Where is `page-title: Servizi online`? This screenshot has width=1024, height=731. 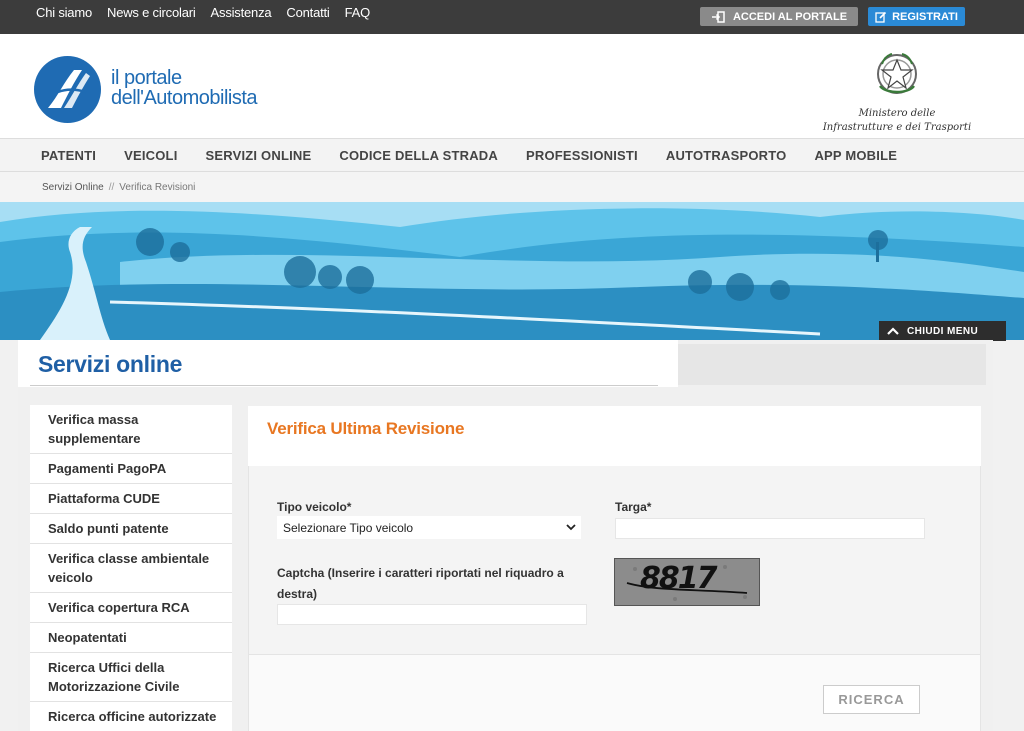 page-title: Servizi online is located at coordinates (110, 364).